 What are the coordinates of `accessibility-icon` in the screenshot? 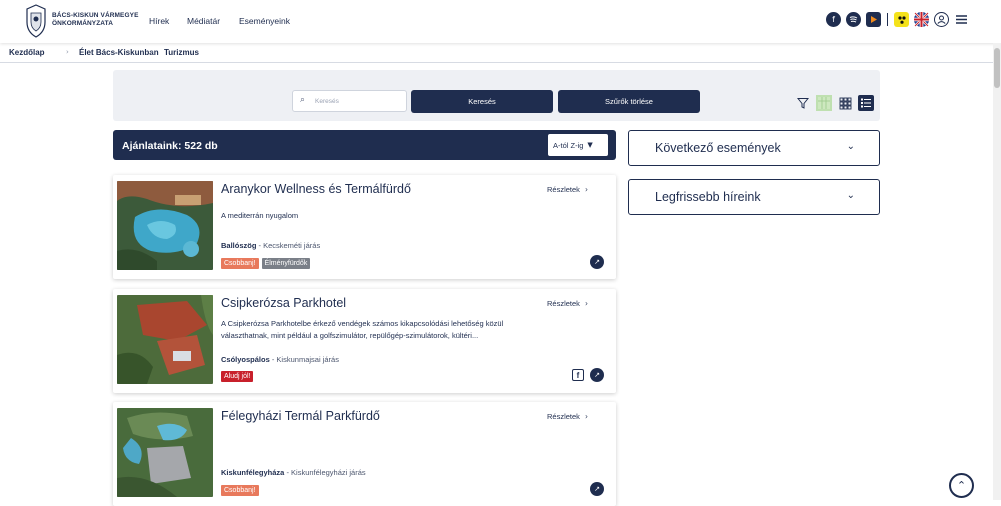 It's located at (901, 19).